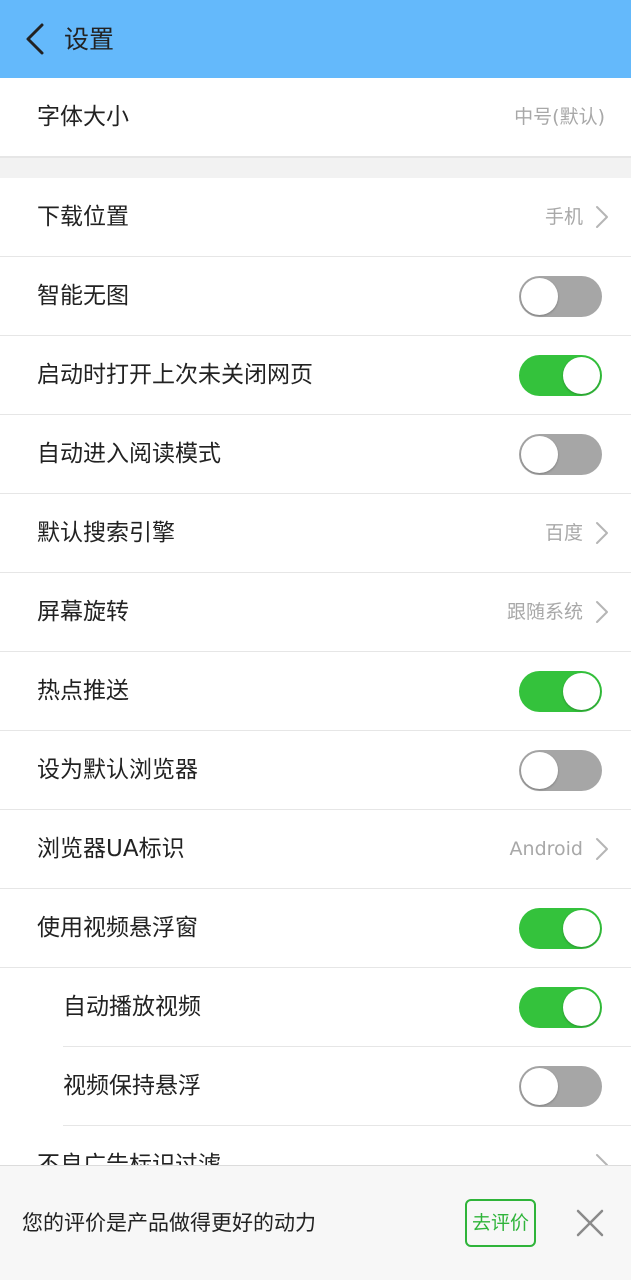  What do you see at coordinates (83, 117) in the screenshot?
I see `setting-label: 字体大小` at bounding box center [83, 117].